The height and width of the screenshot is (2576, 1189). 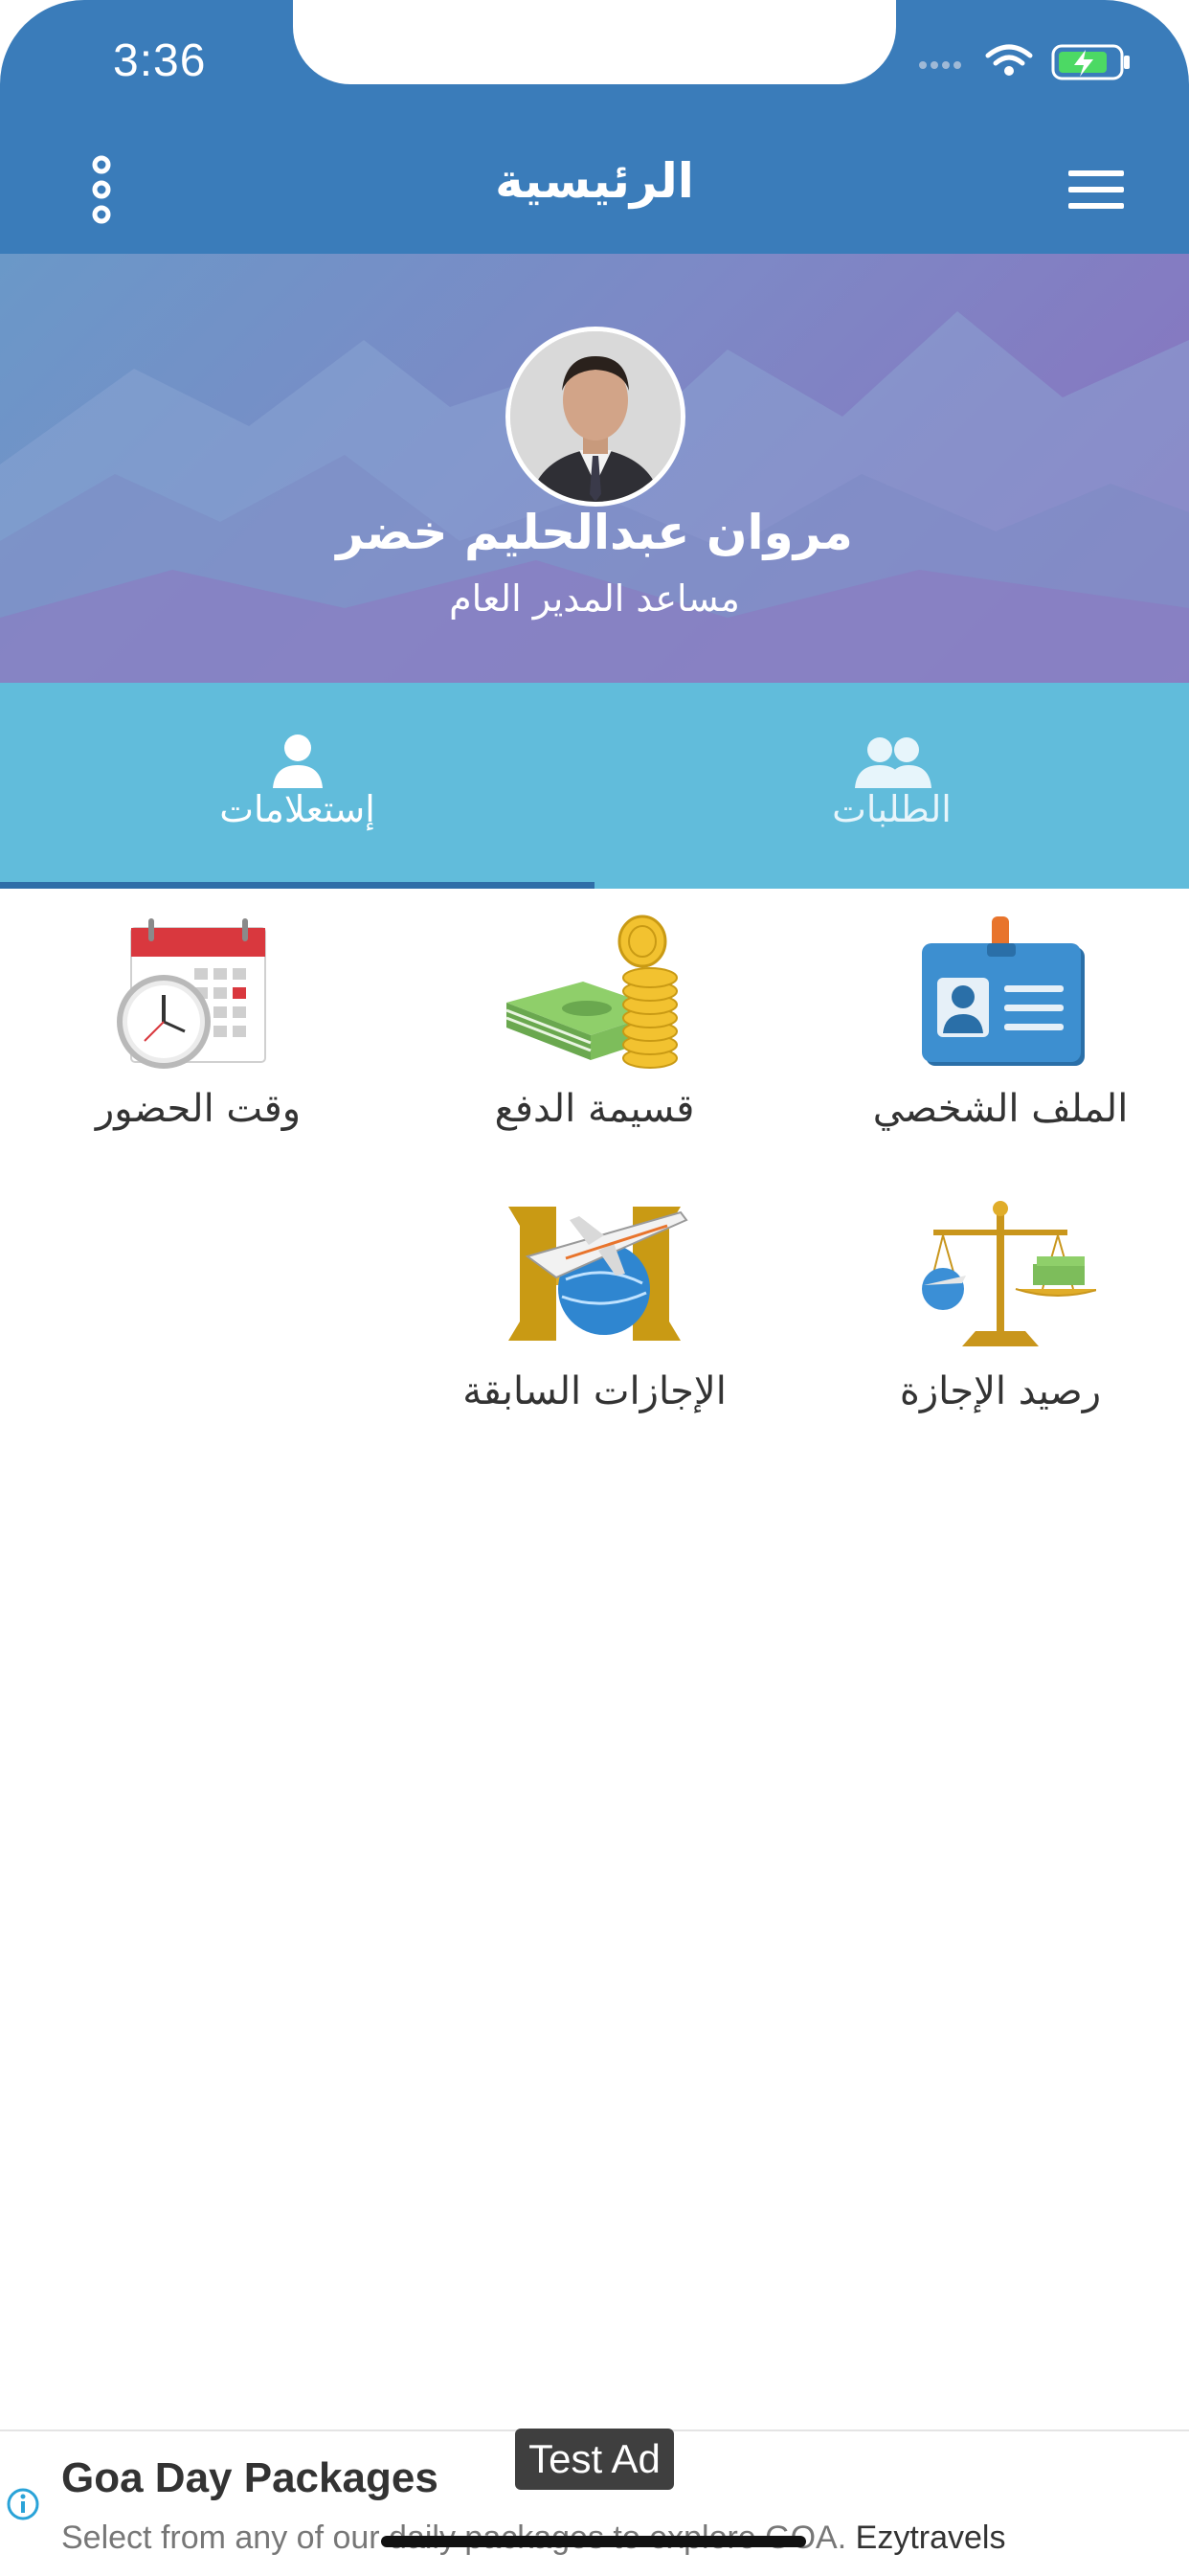 I want to click on tile-profile: الملف الشخصي, so click(x=995, y=1044).